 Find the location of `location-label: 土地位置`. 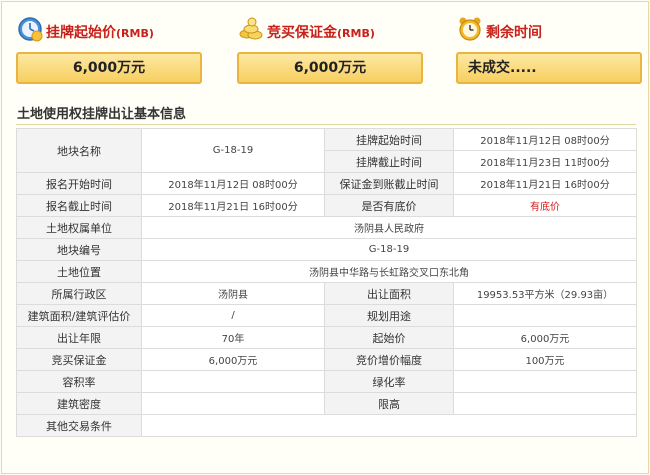

location-label: 土地位置 is located at coordinates (79, 271).